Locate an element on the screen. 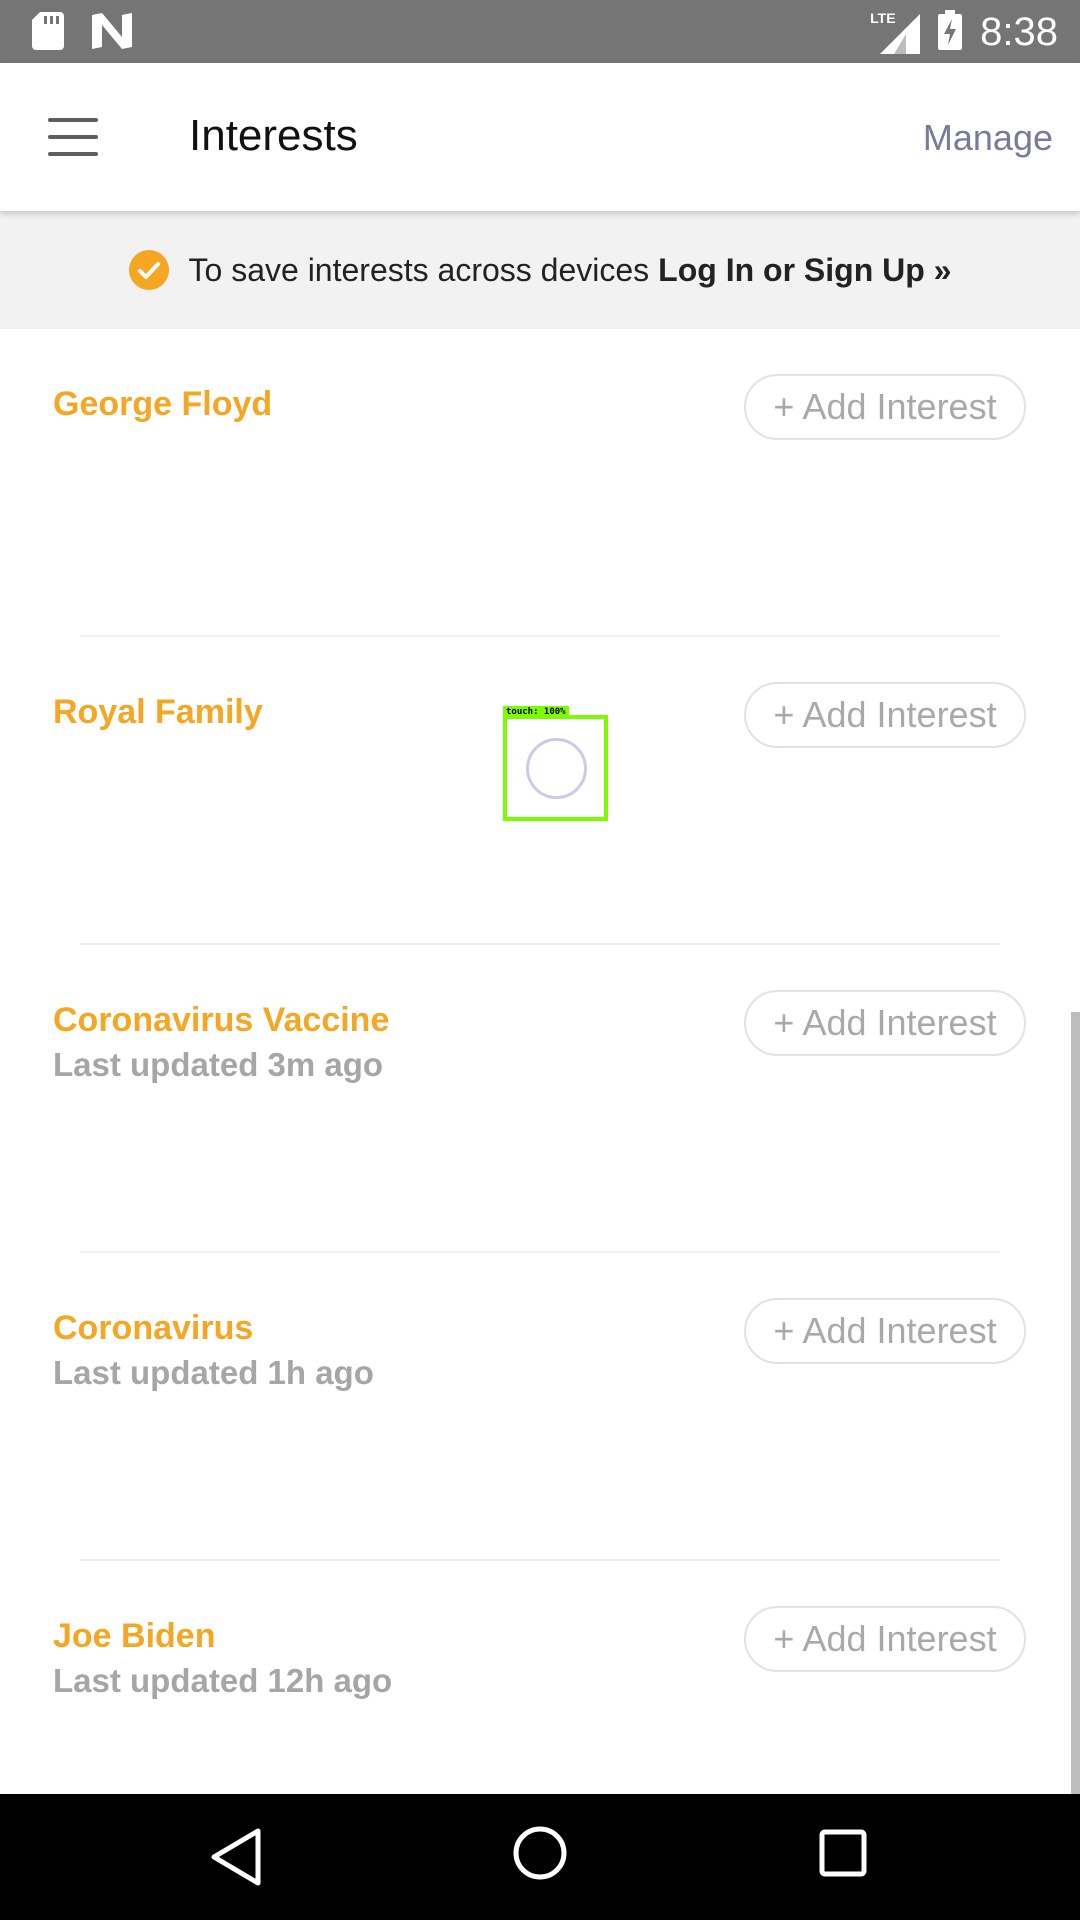  touch-indicator: touch: 100% is located at coordinates (555, 763).